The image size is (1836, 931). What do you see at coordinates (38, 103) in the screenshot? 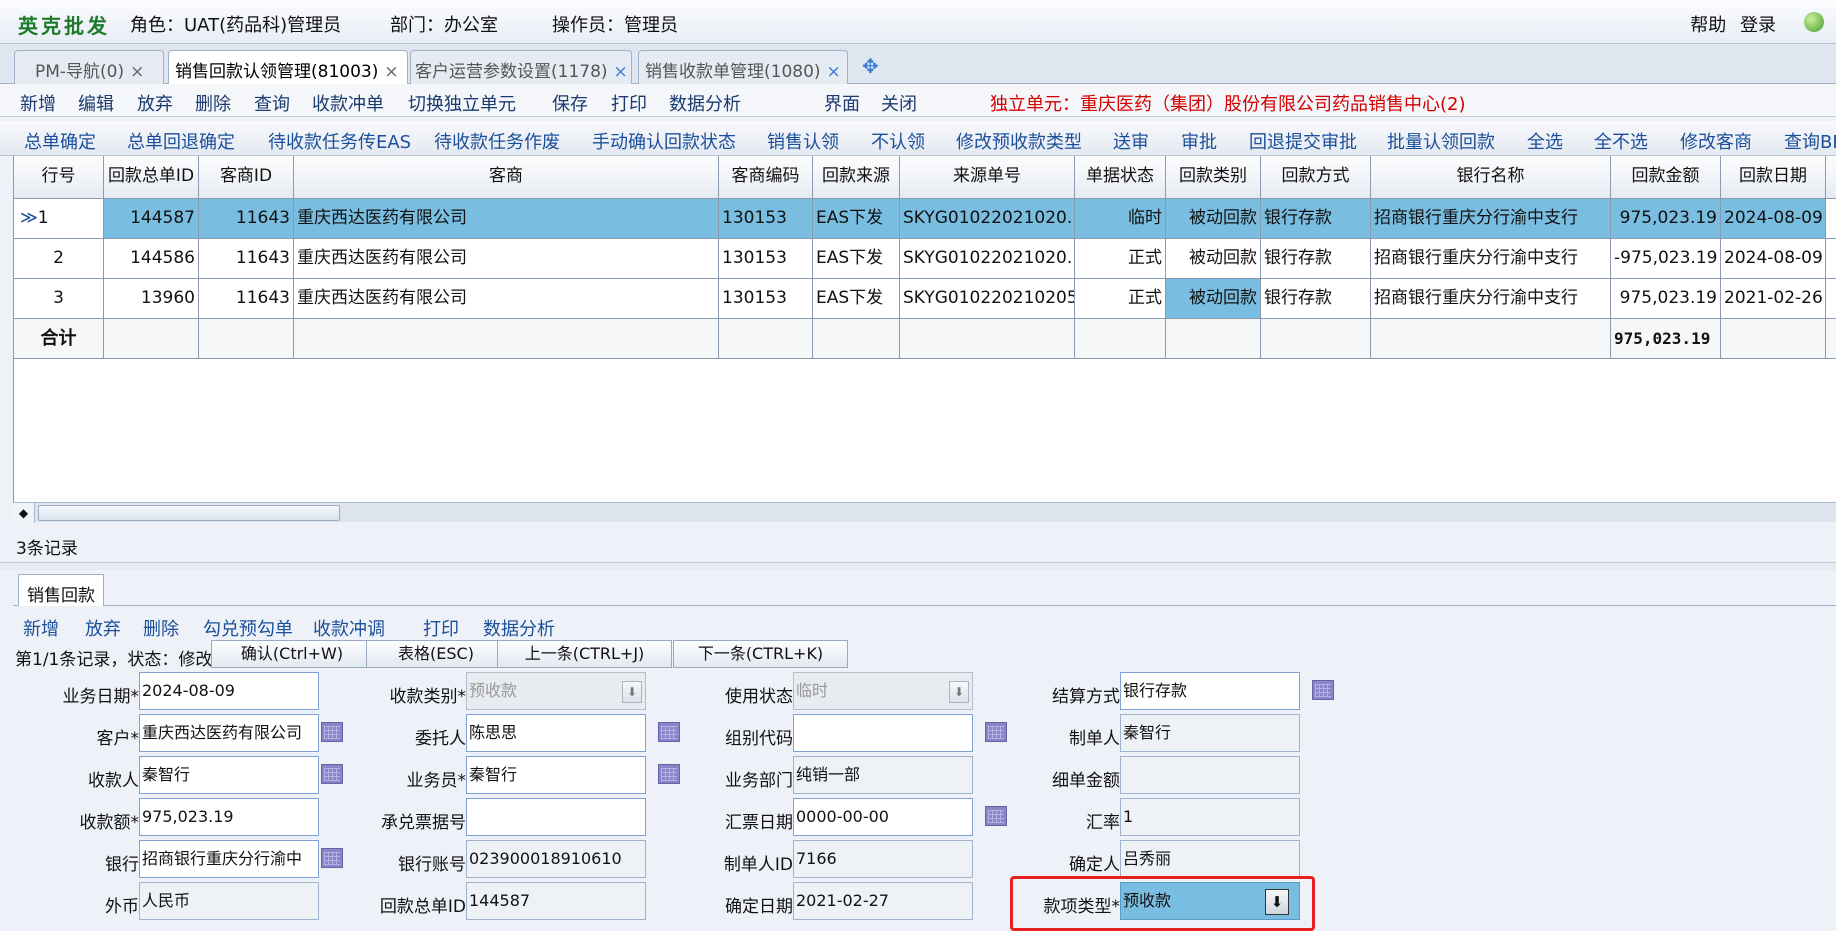
I see `menu-new: 新增` at bounding box center [38, 103].